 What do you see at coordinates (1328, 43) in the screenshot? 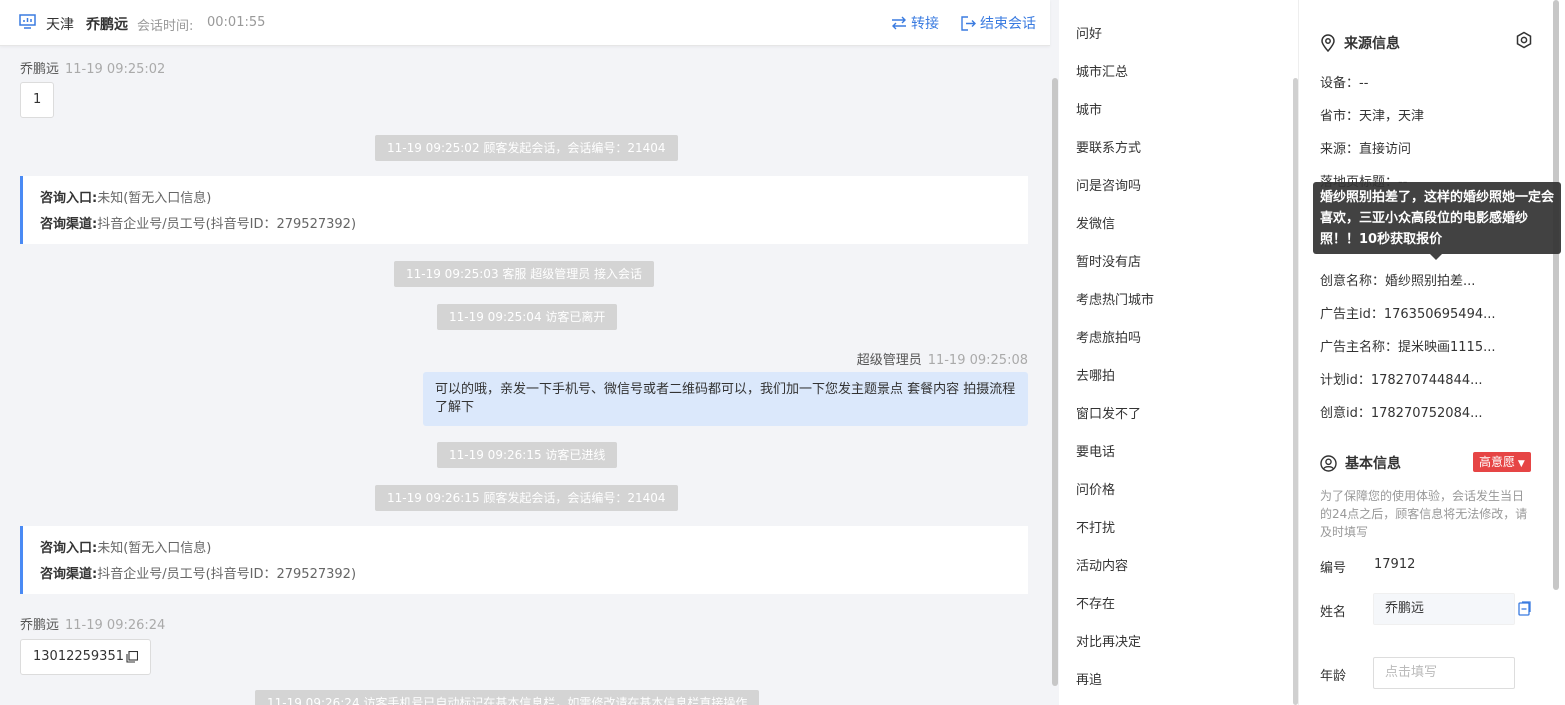
I see `location-pin-icon` at bounding box center [1328, 43].